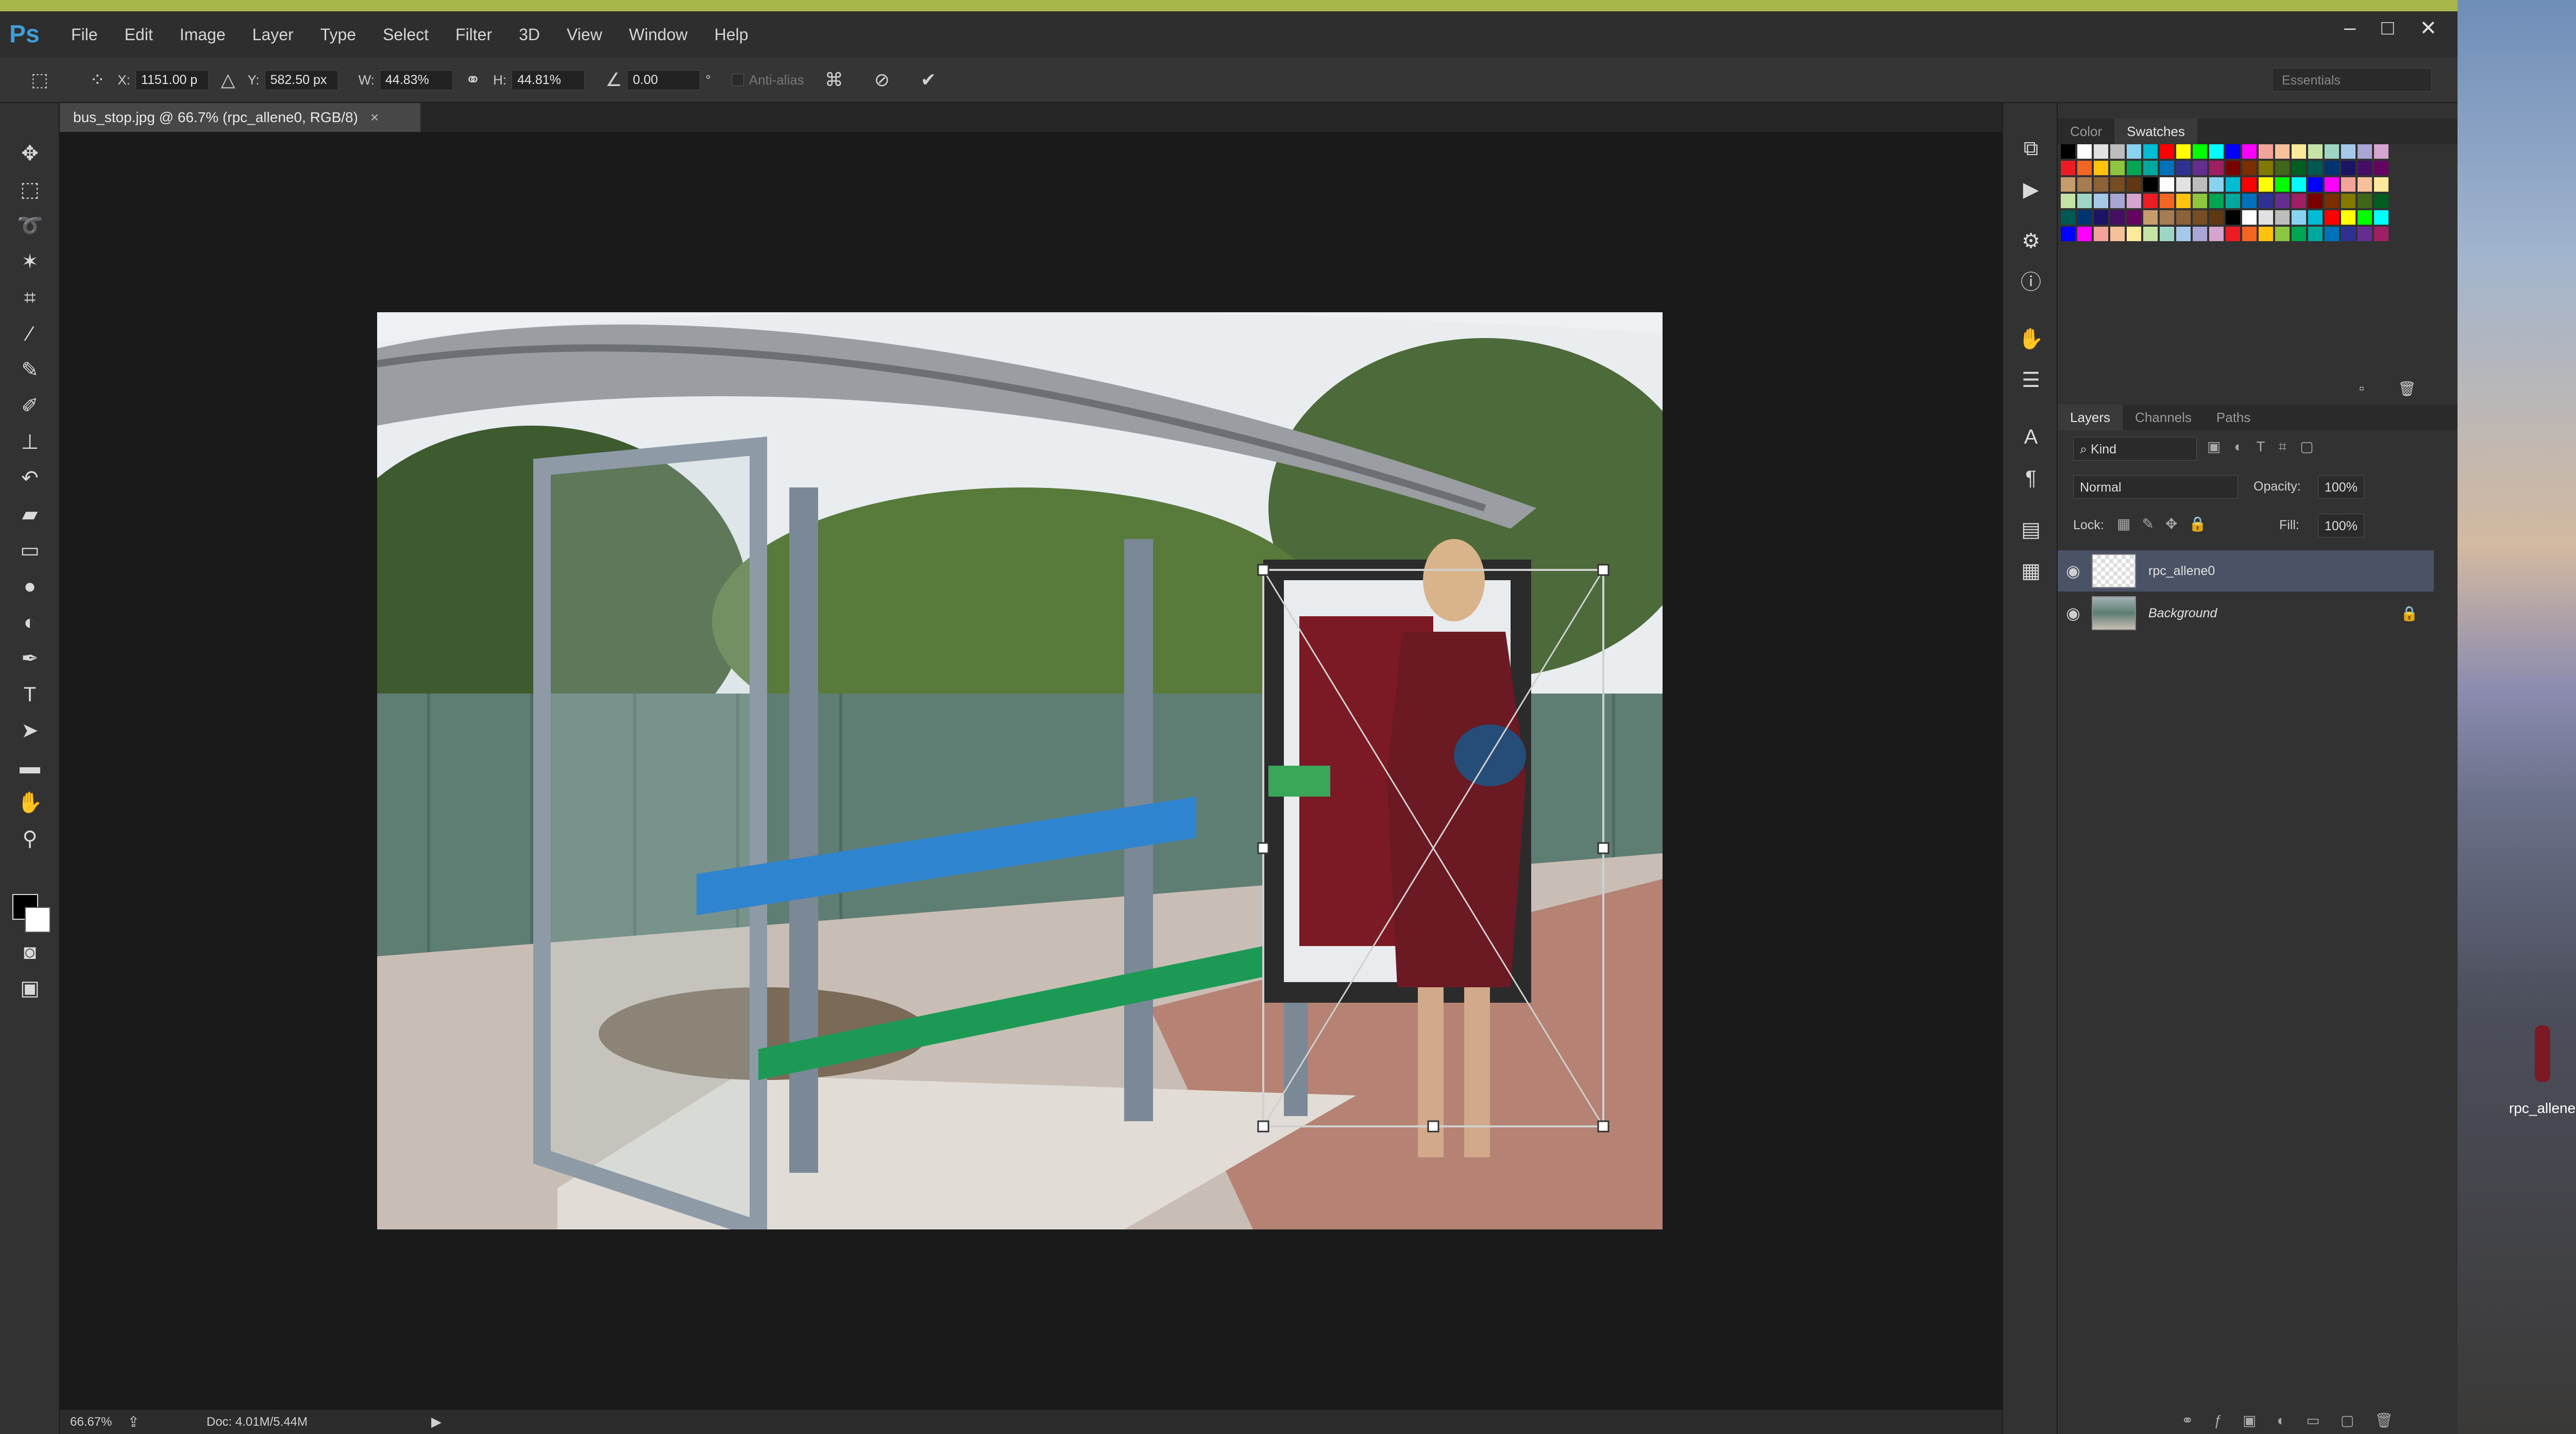 The image size is (2576, 1434). What do you see at coordinates (2352, 80) in the screenshot?
I see `workspace-select: Essentials` at bounding box center [2352, 80].